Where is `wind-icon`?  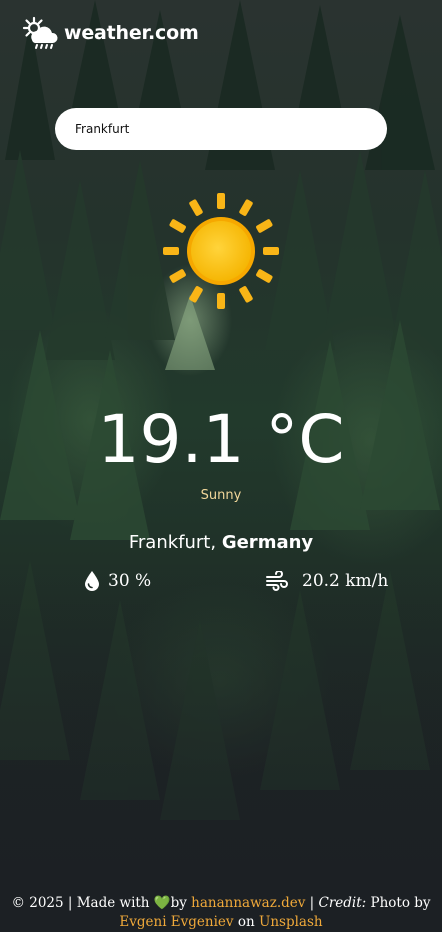
wind-icon is located at coordinates (277, 581).